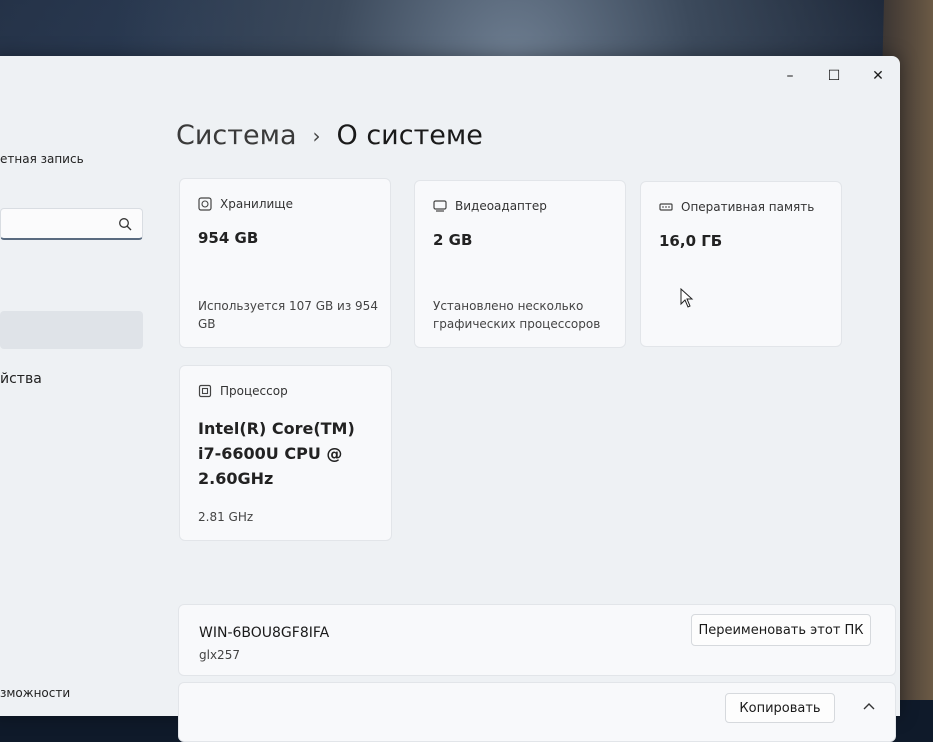  What do you see at coordinates (517, 324) in the screenshot?
I see `gpu-note-line2: графических процессоров` at bounding box center [517, 324].